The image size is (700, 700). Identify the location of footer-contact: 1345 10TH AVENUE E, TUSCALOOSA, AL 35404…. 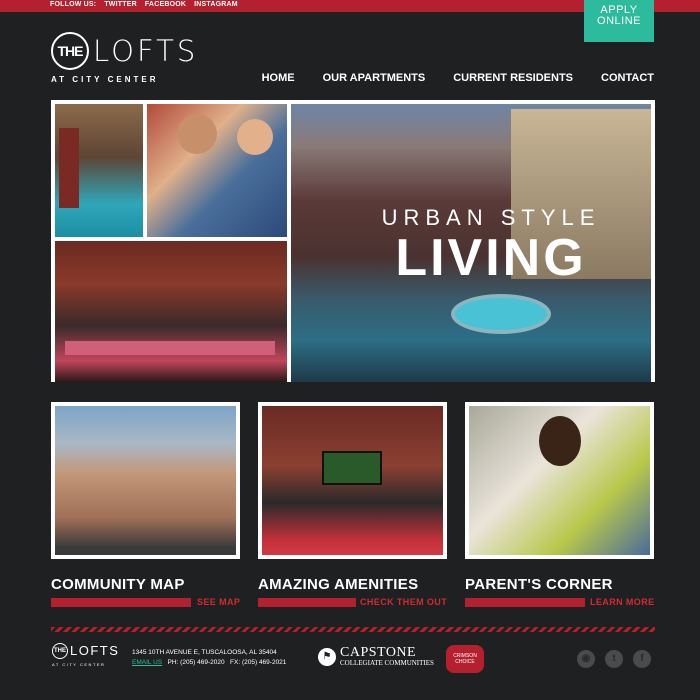
(209, 658).